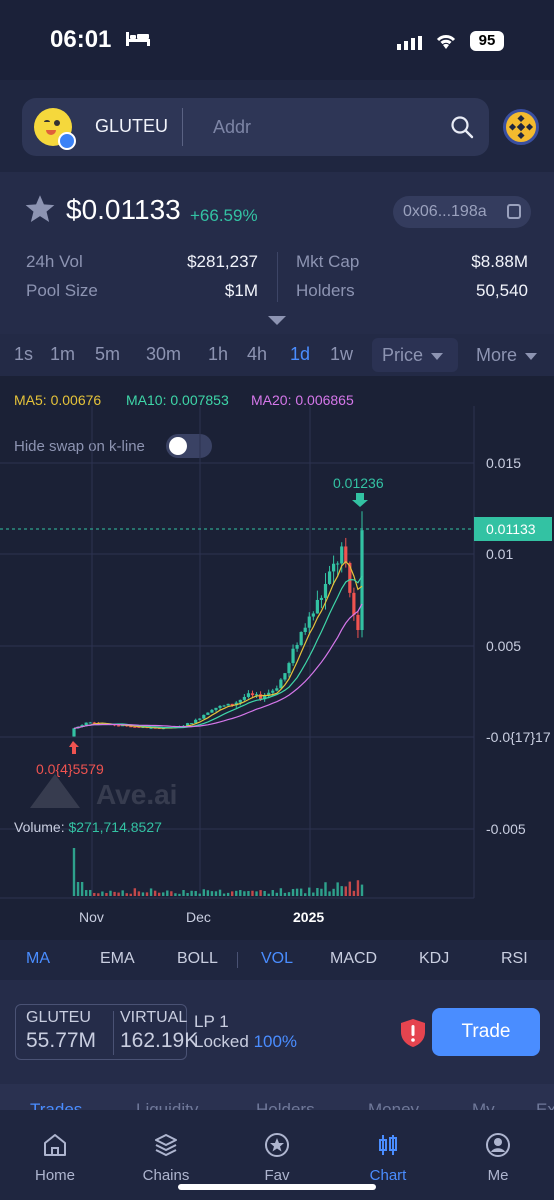 The height and width of the screenshot is (1200, 554). What do you see at coordinates (103, 792) in the screenshot?
I see `ave-ai-watermark: Ave.ai` at bounding box center [103, 792].